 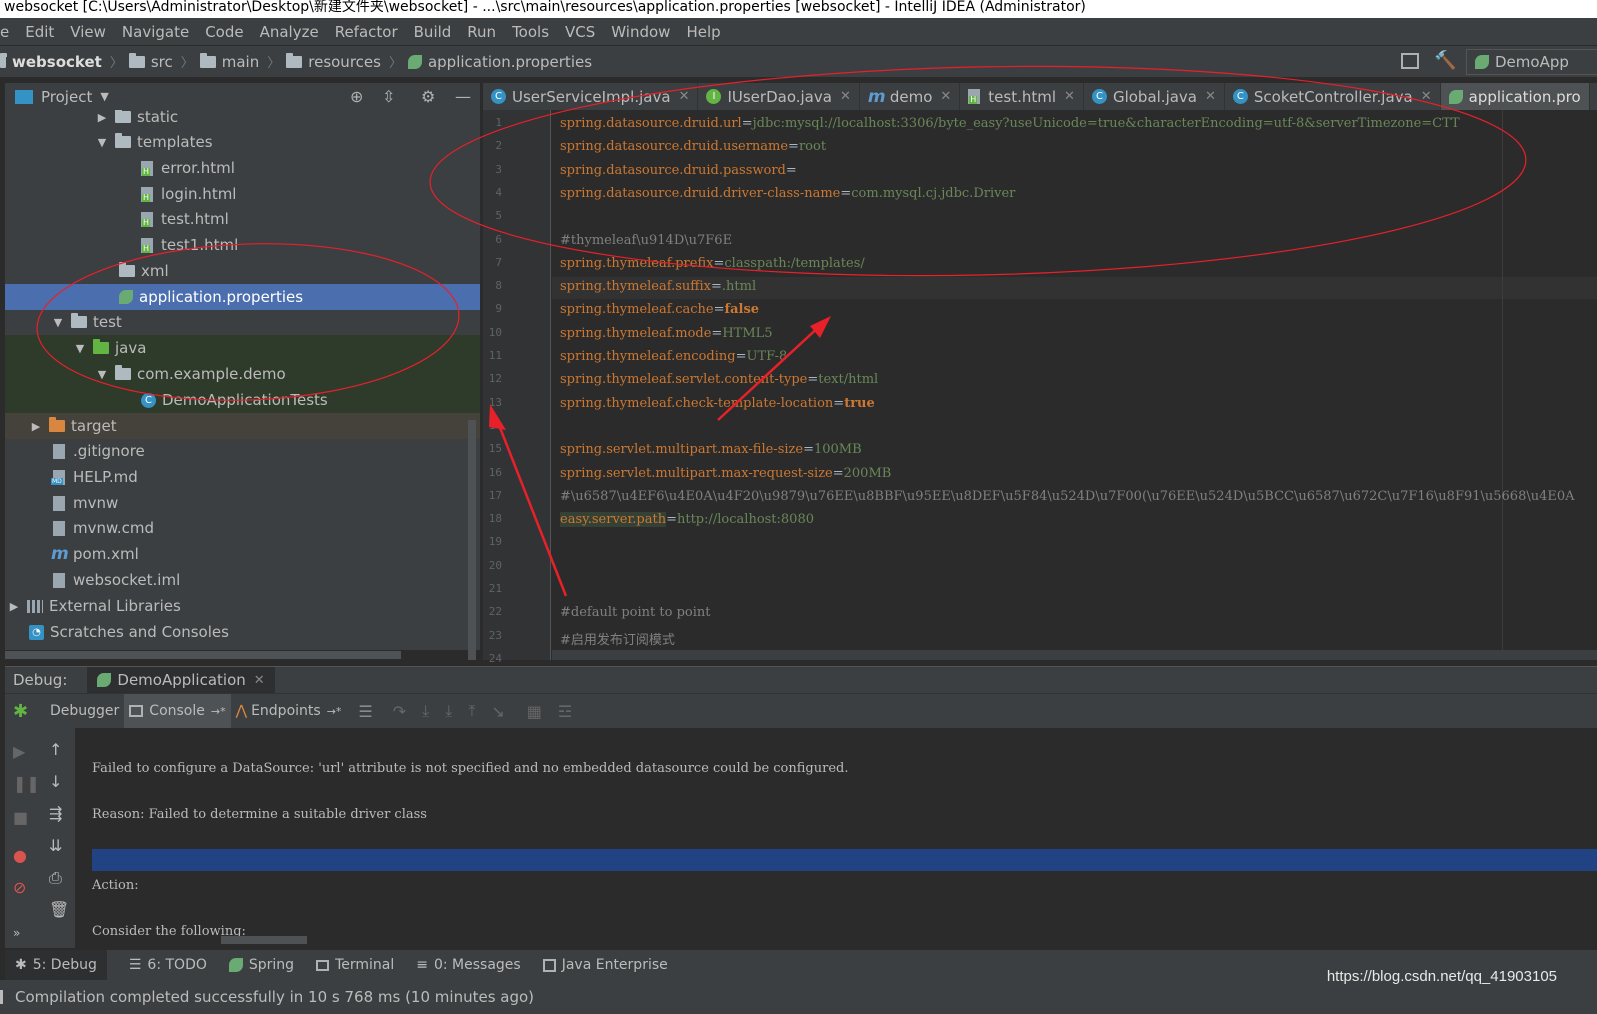 I want to click on mute-breakpoints-icon: ⊘, so click(x=19, y=887).